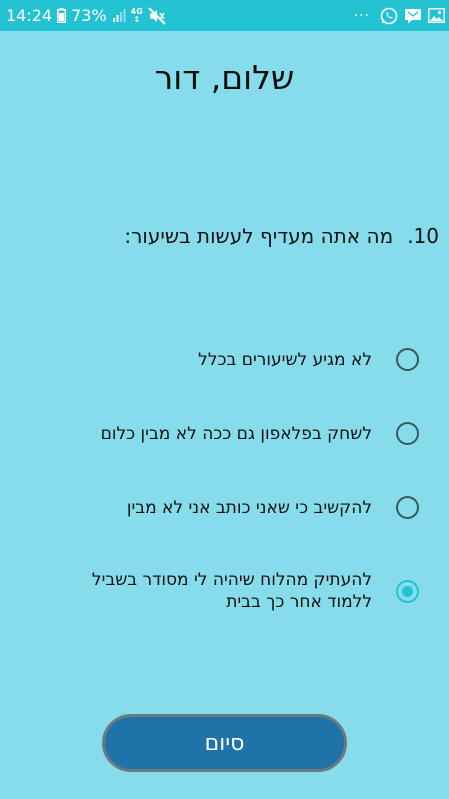 The width and height of the screenshot is (449, 799). I want to click on question: 10. מה אתה מעדיף לעשות בשיעור:, so click(229, 236).